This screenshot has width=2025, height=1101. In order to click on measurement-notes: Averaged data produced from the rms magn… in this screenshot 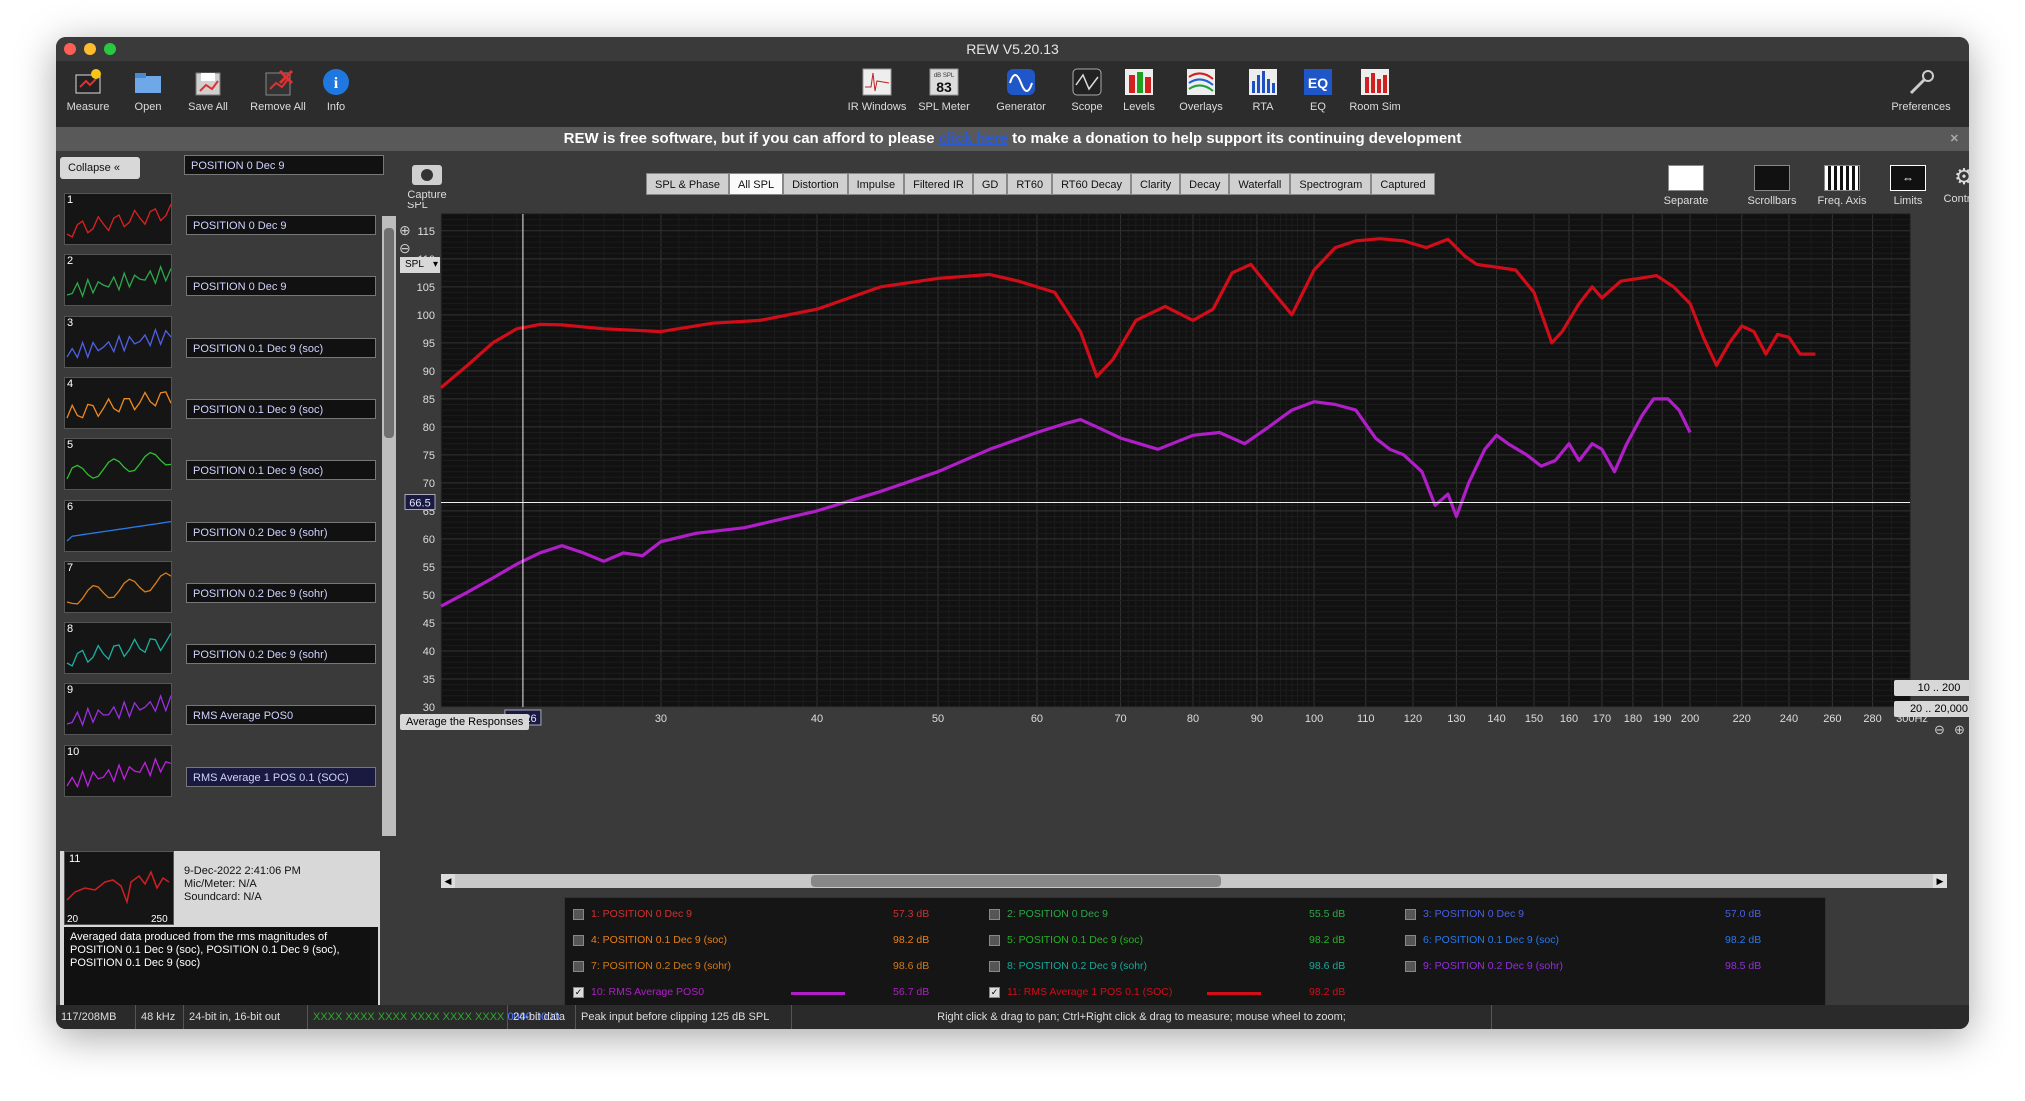, I will do `click(221, 966)`.